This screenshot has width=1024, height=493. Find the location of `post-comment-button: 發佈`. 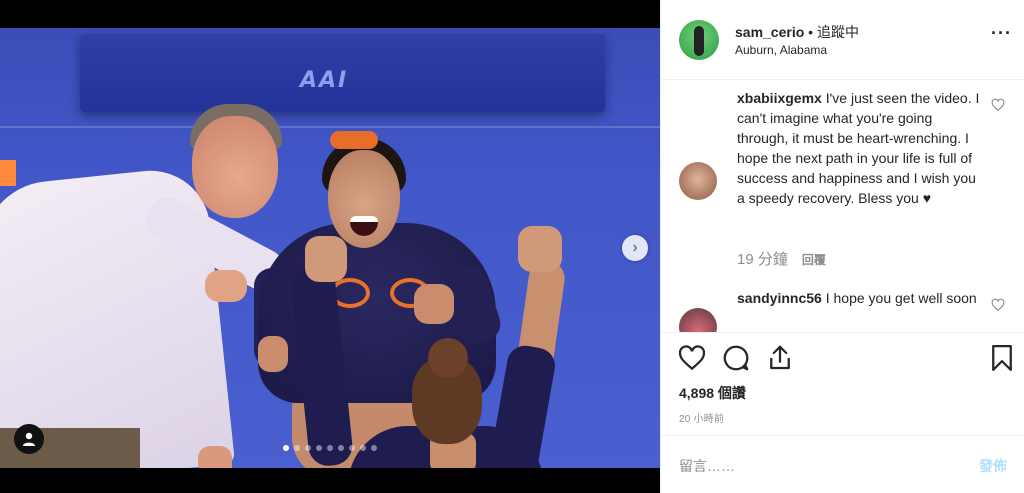

post-comment-button: 發佈 is located at coordinates (993, 466).